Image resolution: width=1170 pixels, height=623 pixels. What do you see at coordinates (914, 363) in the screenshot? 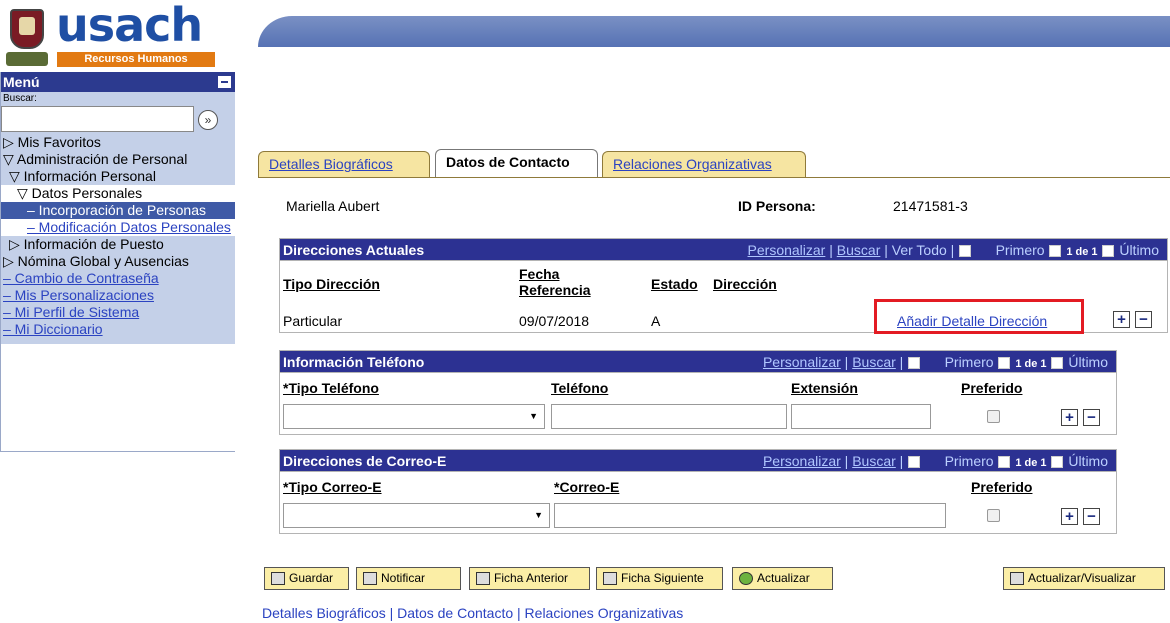
I see `phones-grid-view-icon` at bounding box center [914, 363].